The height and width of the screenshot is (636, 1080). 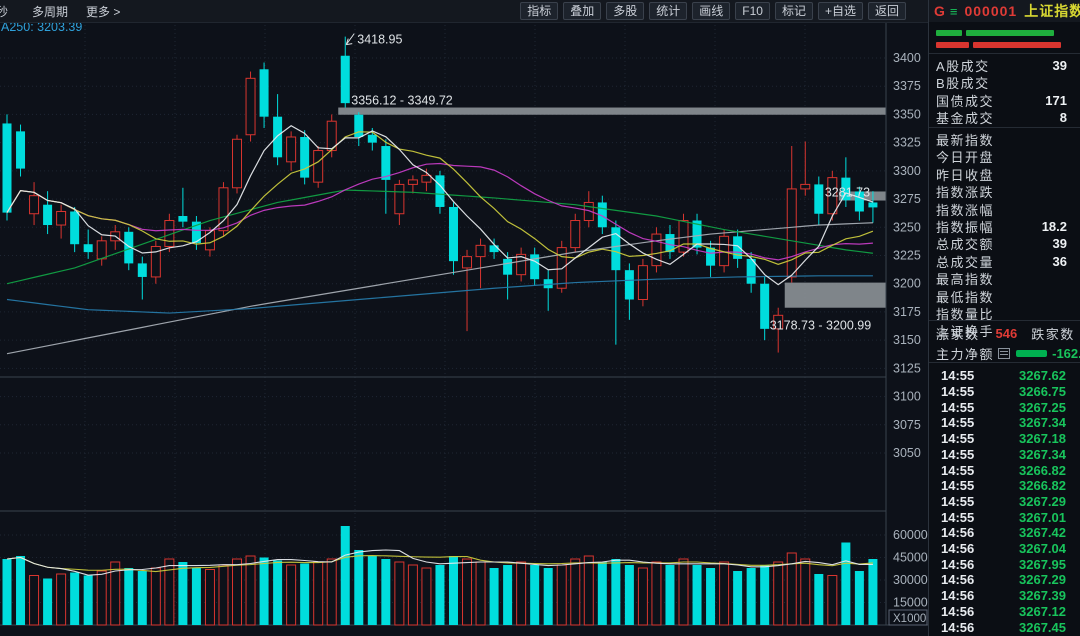 I want to click on tick-price: 3267.95, so click(x=1042, y=564).